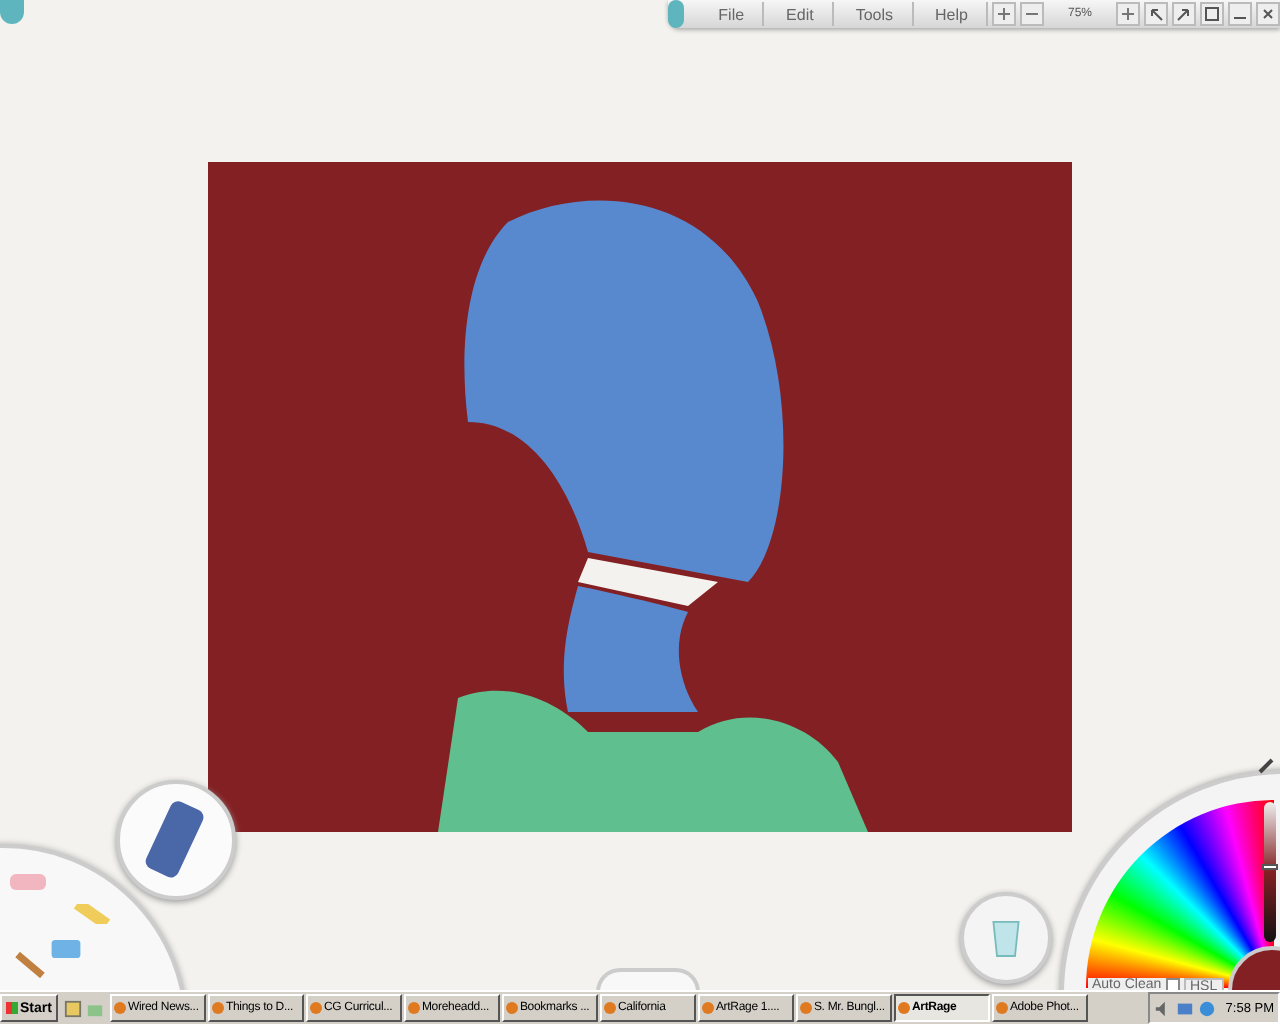 Image resolution: width=1280 pixels, height=1024 pixels. What do you see at coordinates (1031, 14) in the screenshot?
I see `minus-icon` at bounding box center [1031, 14].